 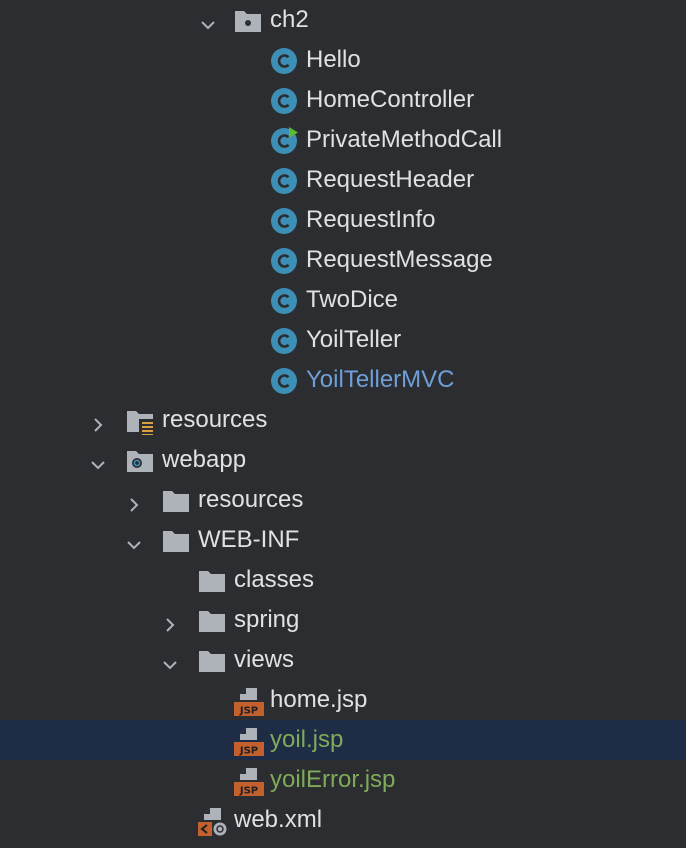 I want to click on tree-row-label: home.jsp, so click(x=319, y=699).